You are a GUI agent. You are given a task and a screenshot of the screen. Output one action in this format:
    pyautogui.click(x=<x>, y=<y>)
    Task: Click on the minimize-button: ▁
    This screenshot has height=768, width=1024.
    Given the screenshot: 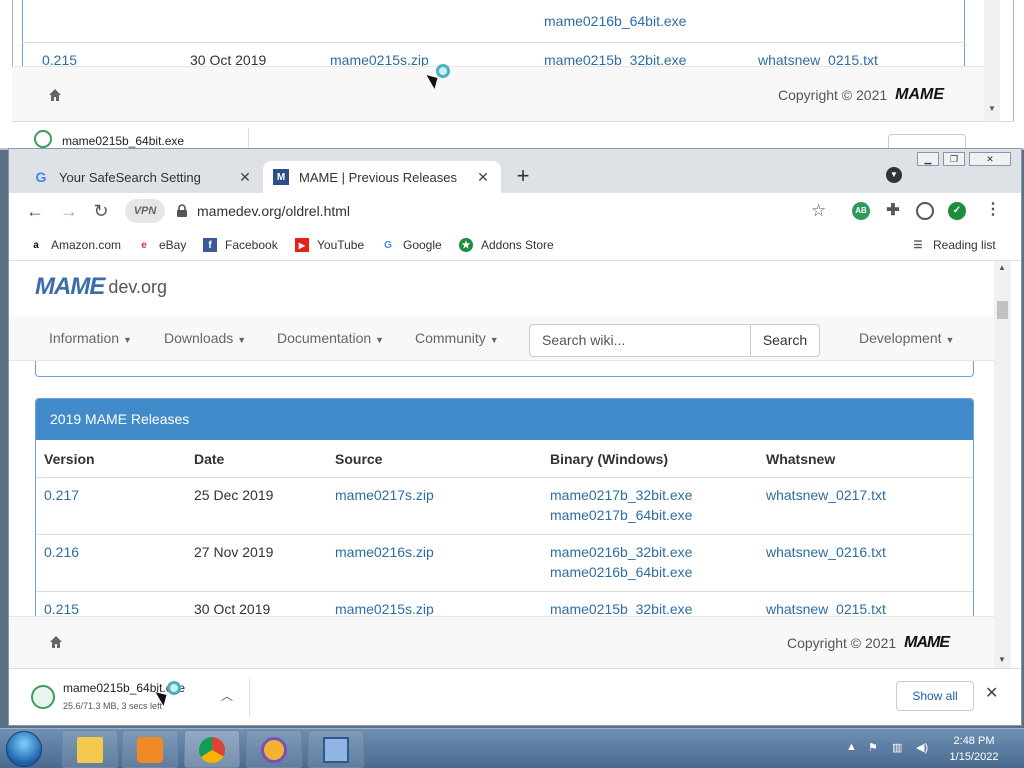 What is the action you would take?
    pyautogui.click(x=928, y=159)
    